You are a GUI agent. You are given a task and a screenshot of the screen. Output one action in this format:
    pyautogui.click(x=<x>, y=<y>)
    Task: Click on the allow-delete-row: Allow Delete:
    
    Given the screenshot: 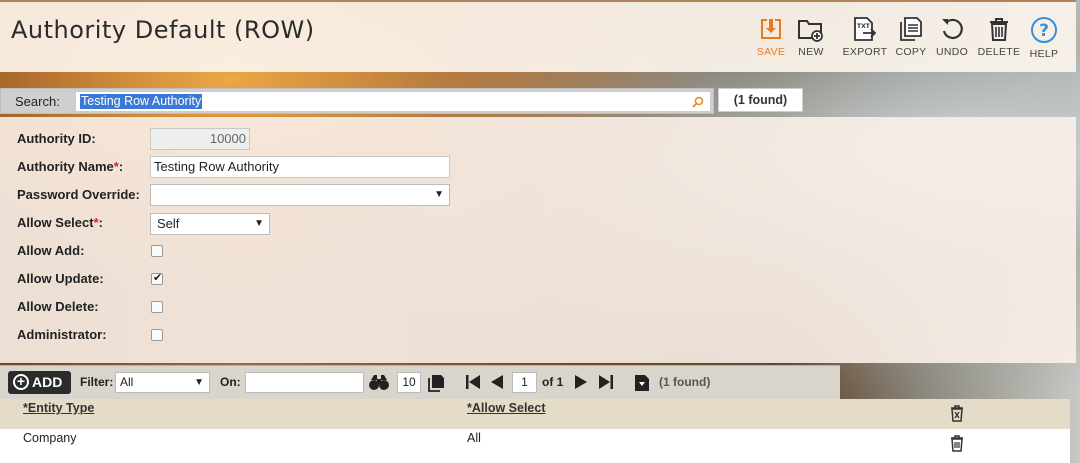 What is the action you would take?
    pyautogui.click(x=367, y=307)
    